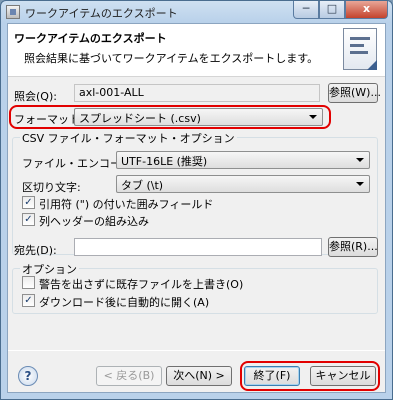 The height and width of the screenshot is (400, 393). What do you see at coordinates (332, 10) in the screenshot?
I see `maximize-button: □` at bounding box center [332, 10].